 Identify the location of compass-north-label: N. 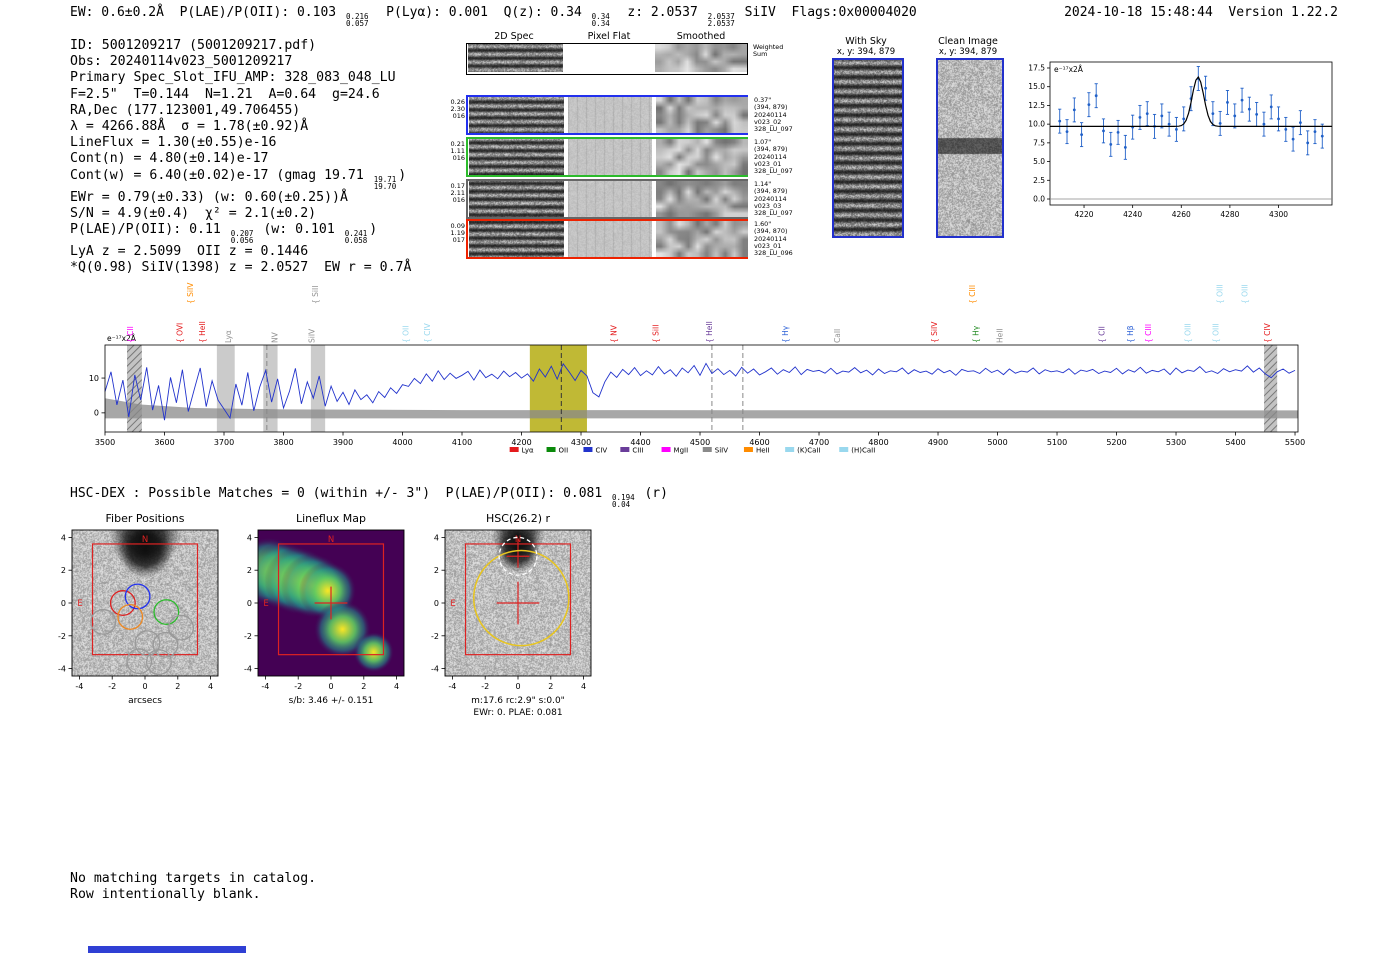
(145, 540).